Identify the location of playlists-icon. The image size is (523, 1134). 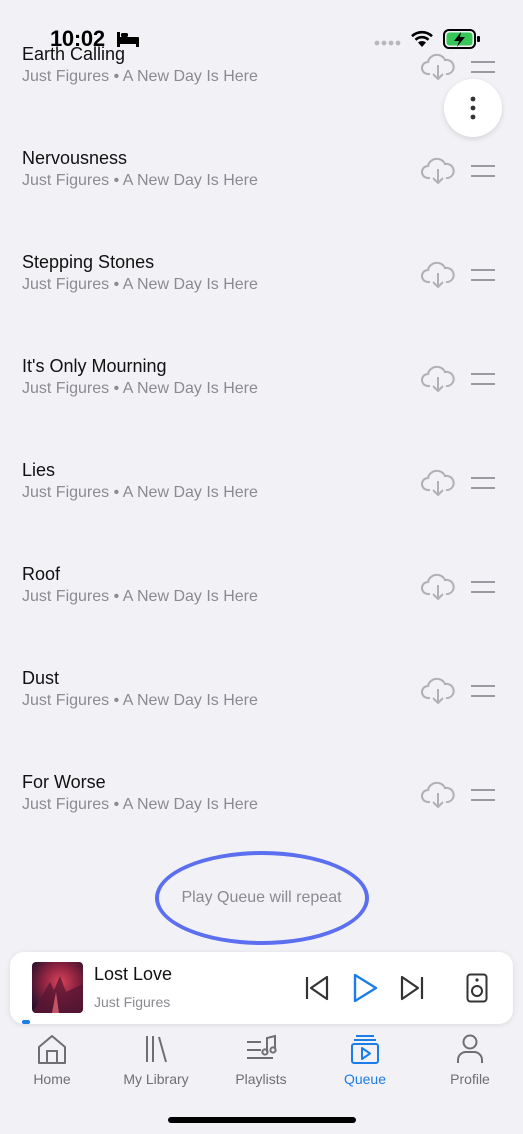
(262, 1046).